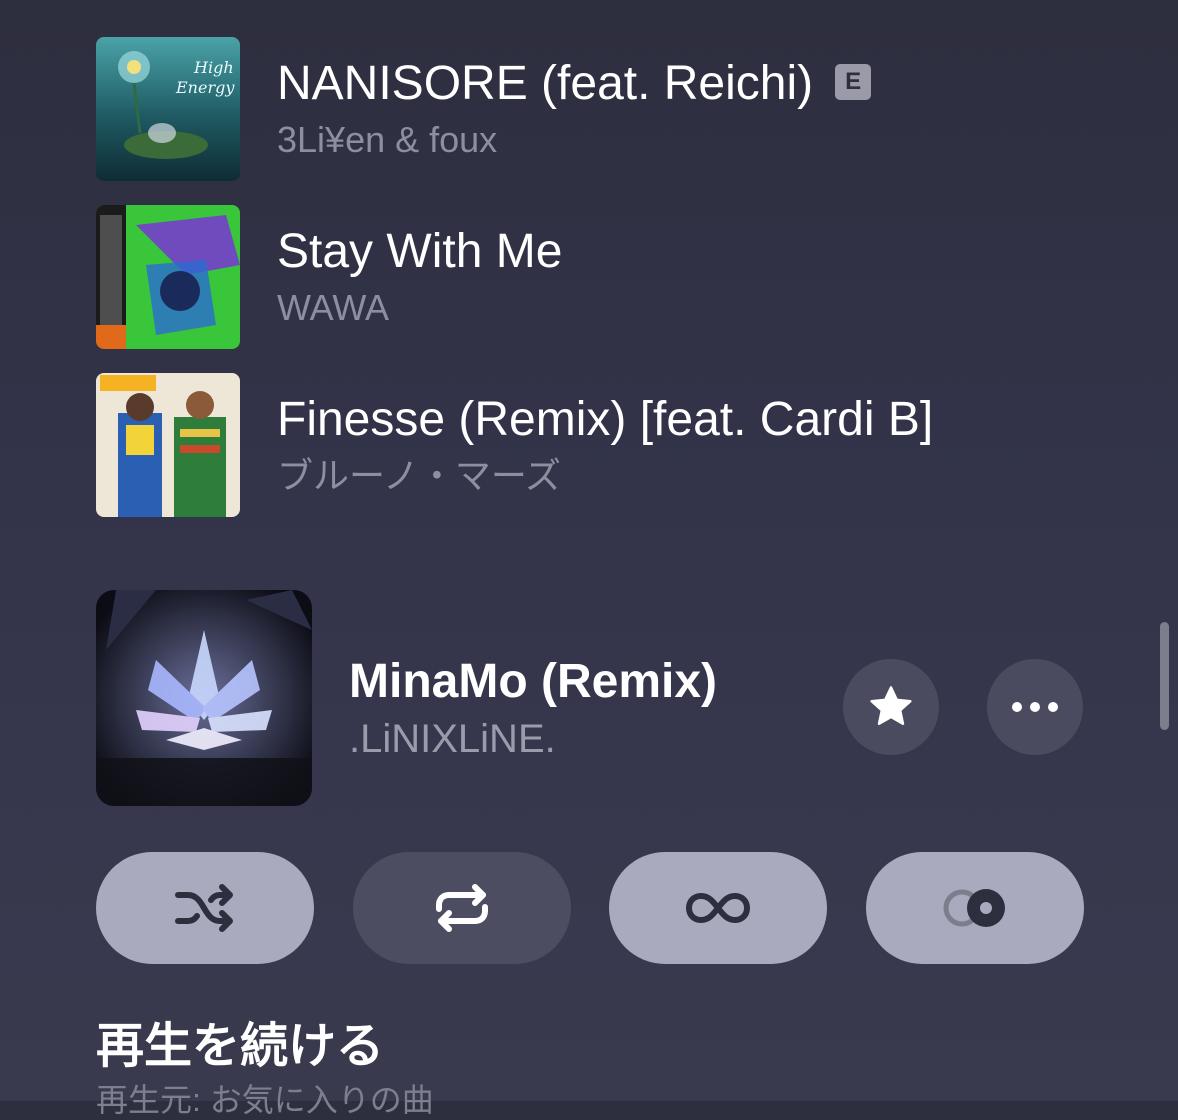  I want to click on section-title: 再生を続ける, so click(240, 1046).